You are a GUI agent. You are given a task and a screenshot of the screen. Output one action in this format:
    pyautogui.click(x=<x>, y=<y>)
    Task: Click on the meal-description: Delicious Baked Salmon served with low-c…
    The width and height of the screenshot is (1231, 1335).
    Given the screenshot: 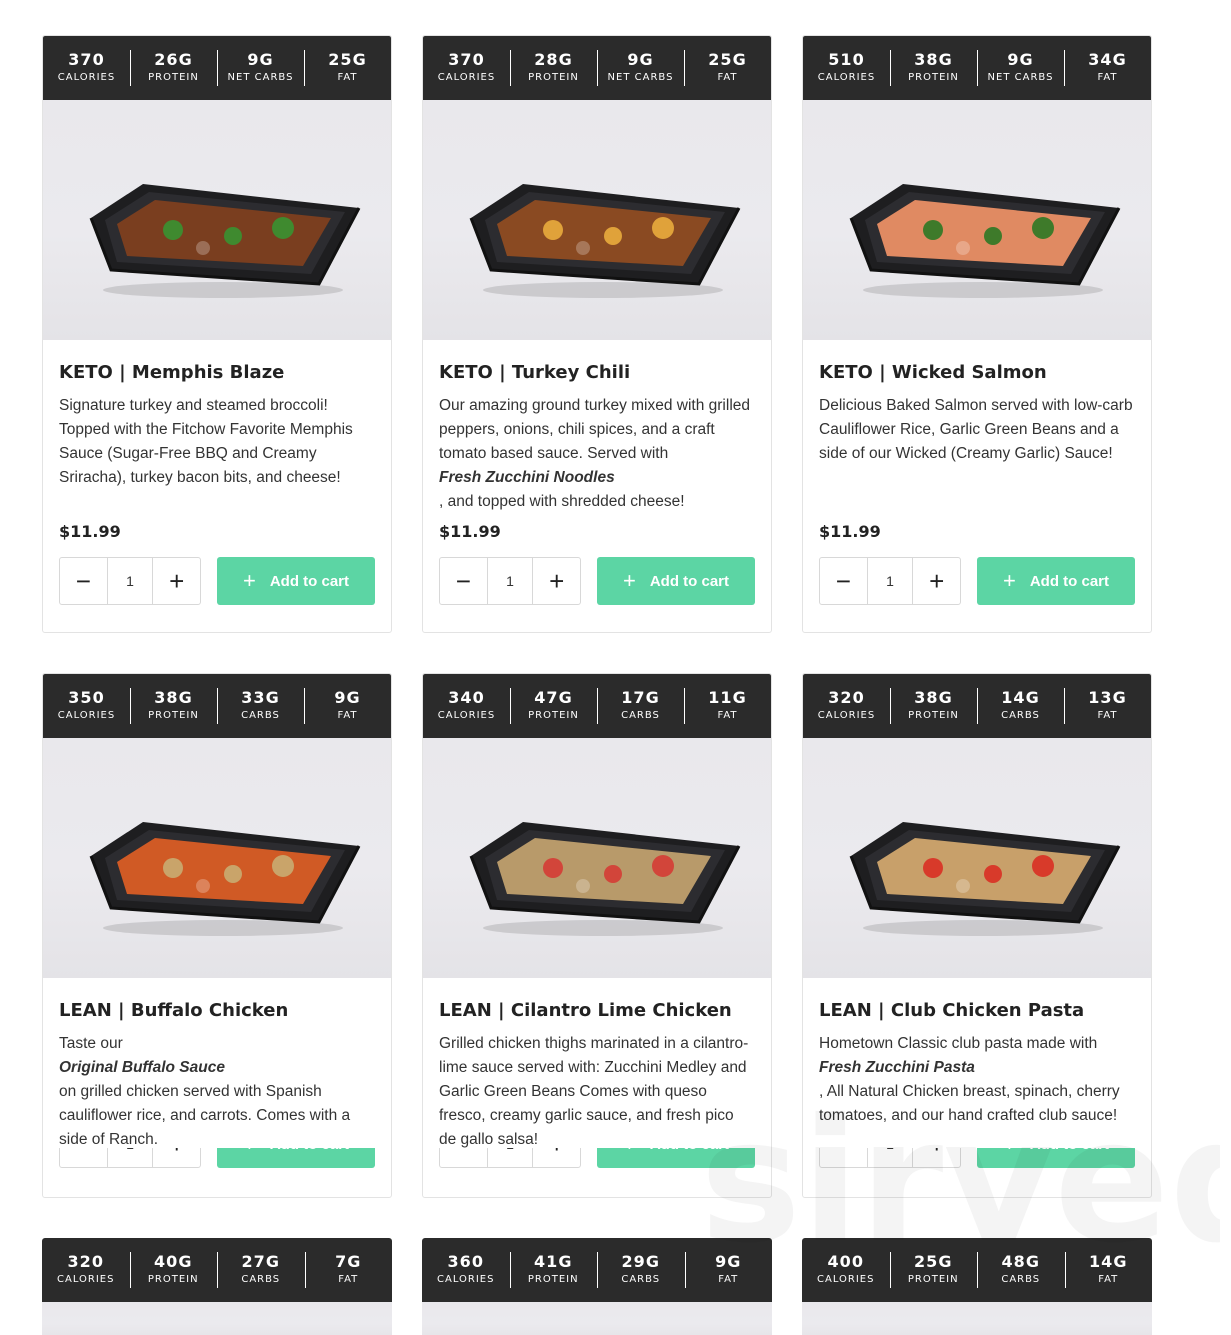 What is the action you would take?
    pyautogui.click(x=977, y=454)
    